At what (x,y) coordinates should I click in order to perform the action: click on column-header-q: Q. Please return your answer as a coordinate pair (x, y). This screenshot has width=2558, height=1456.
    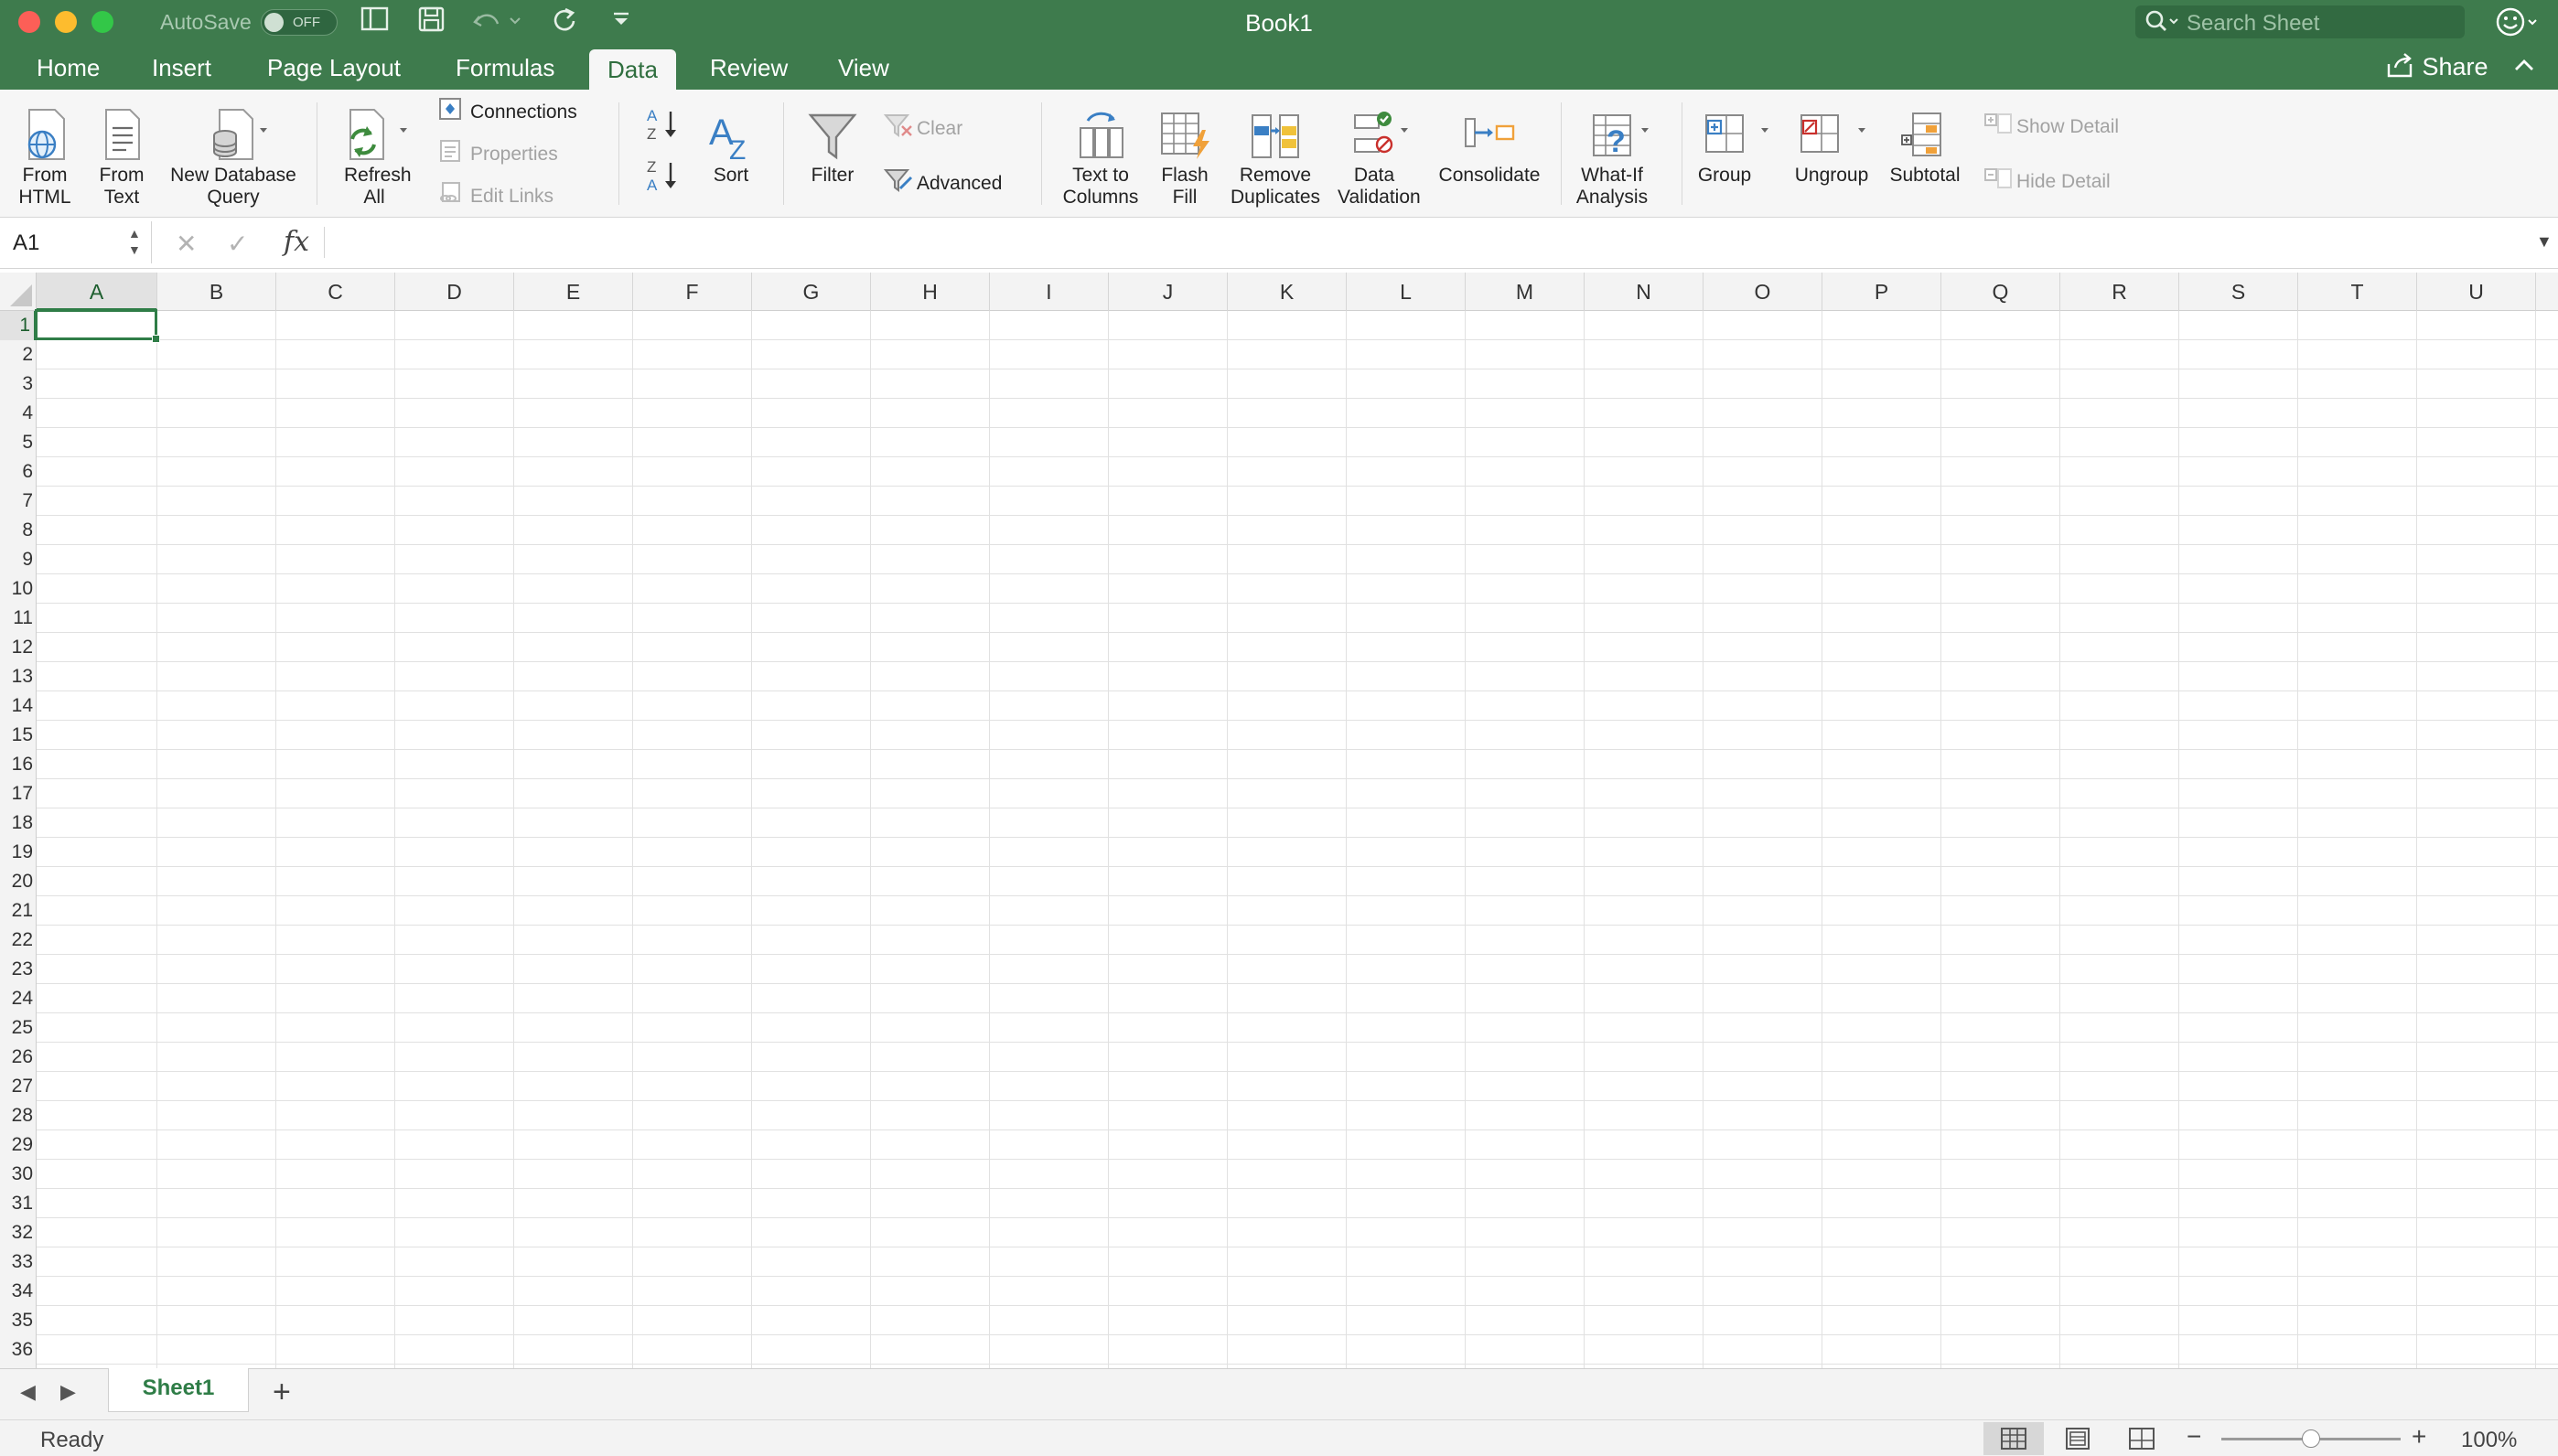
    Looking at the image, I should click on (2000, 292).